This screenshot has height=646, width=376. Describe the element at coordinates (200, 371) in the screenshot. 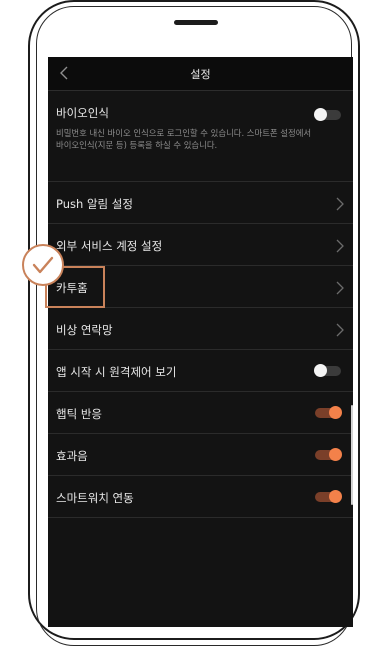

I see `setting-row-remote-control-on-start: 앱 시작 시 원격제어 보기` at that location.